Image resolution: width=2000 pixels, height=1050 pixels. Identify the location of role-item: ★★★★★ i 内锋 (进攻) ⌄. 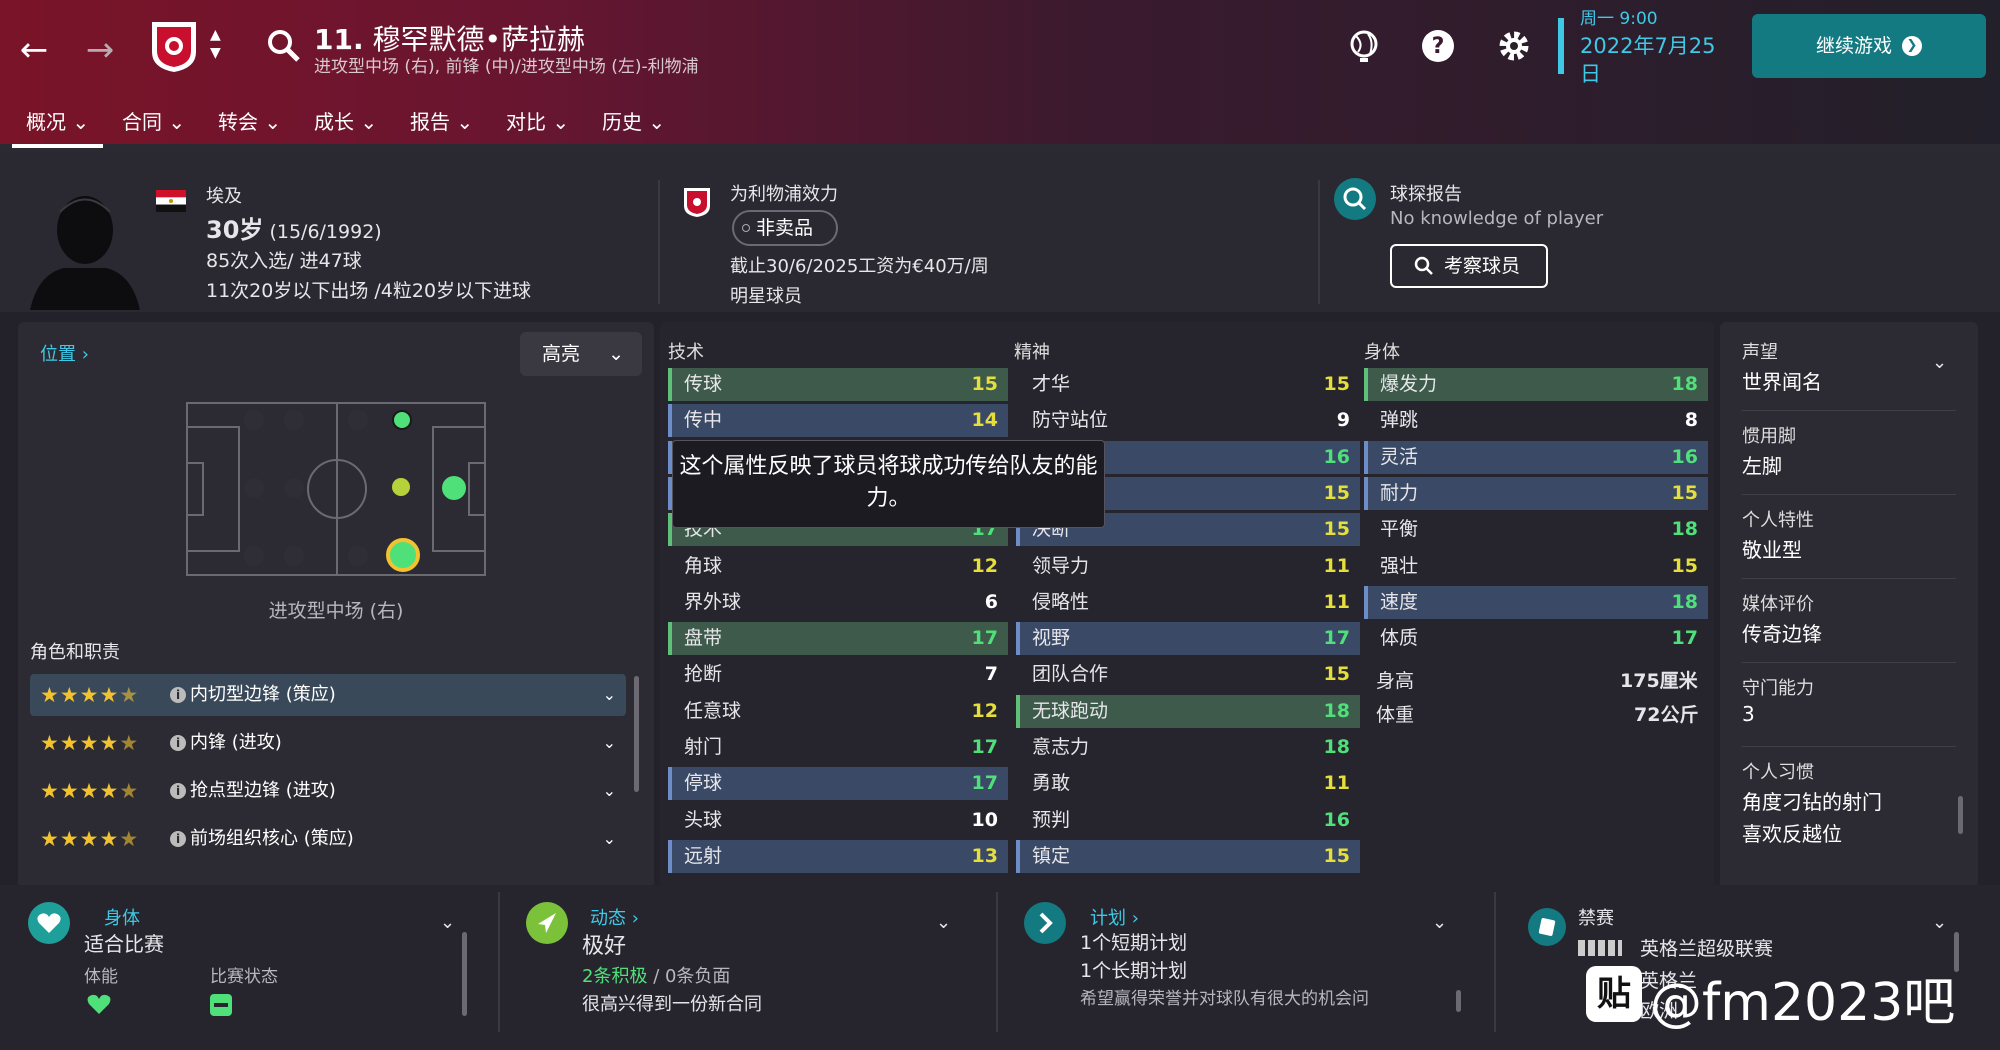
(328, 743).